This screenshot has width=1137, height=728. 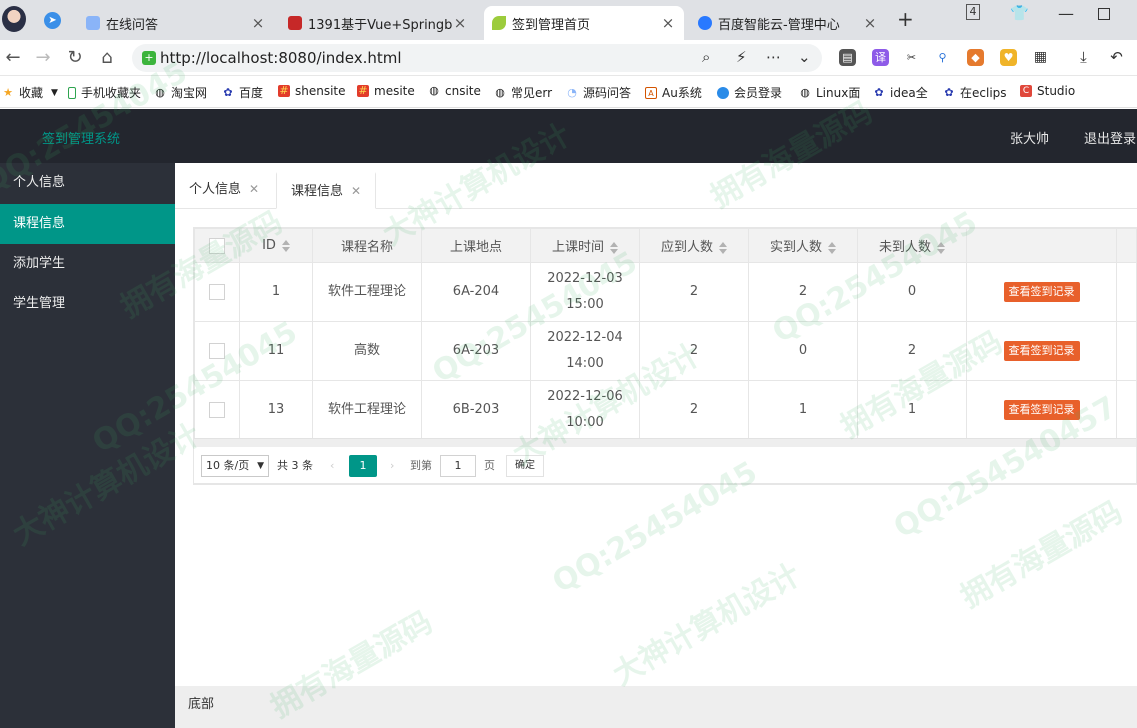 What do you see at coordinates (1047, 91) in the screenshot?
I see `bookmark-item: C Studio` at bounding box center [1047, 91].